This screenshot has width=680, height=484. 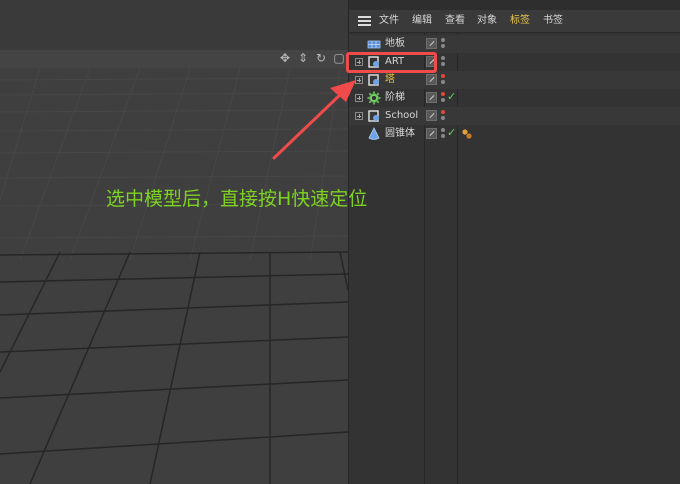 I want to click on object-manager-menubar: 文件 编辑 查看 对象 标签 书签, so click(x=514, y=21).